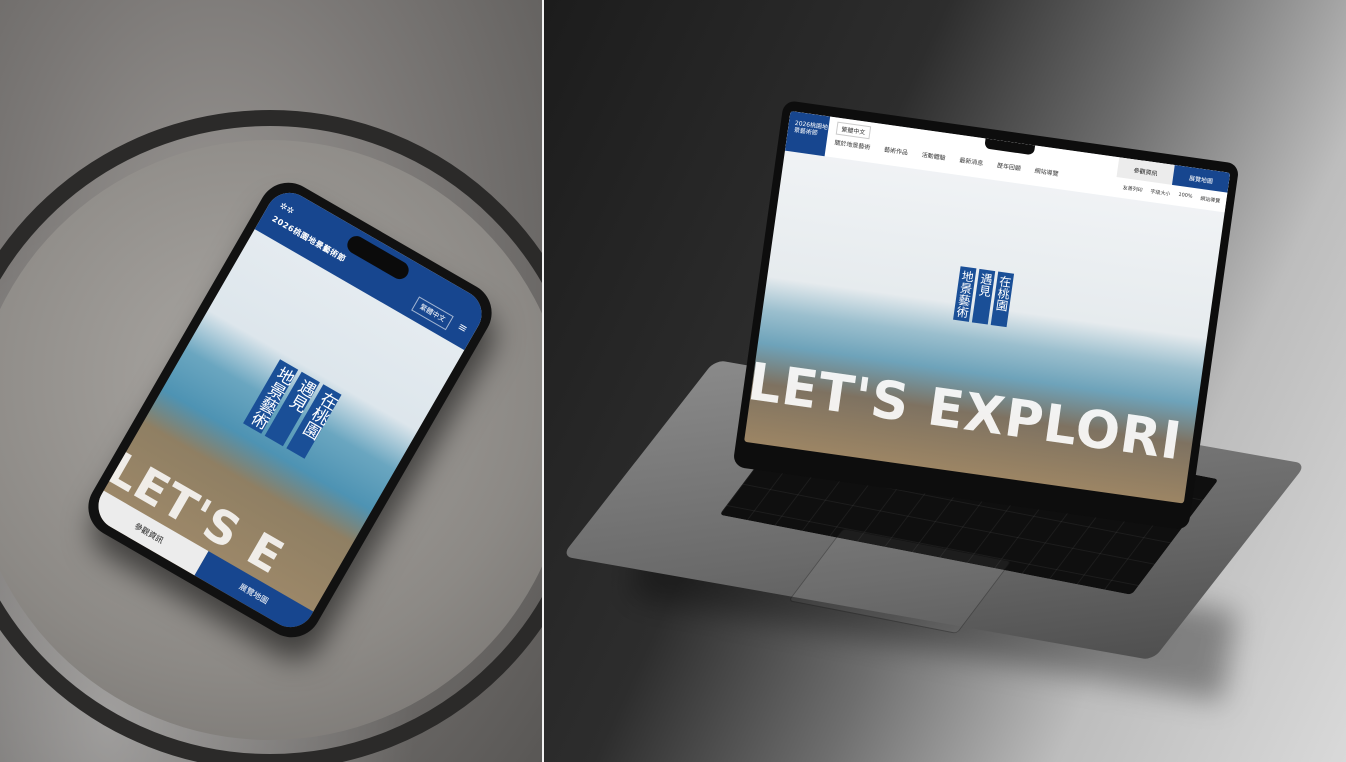 The height and width of the screenshot is (762, 1346). Describe the element at coordinates (309, 238) in the screenshot. I see `phone-logo-text: 2026桃園地景藝術節` at that location.